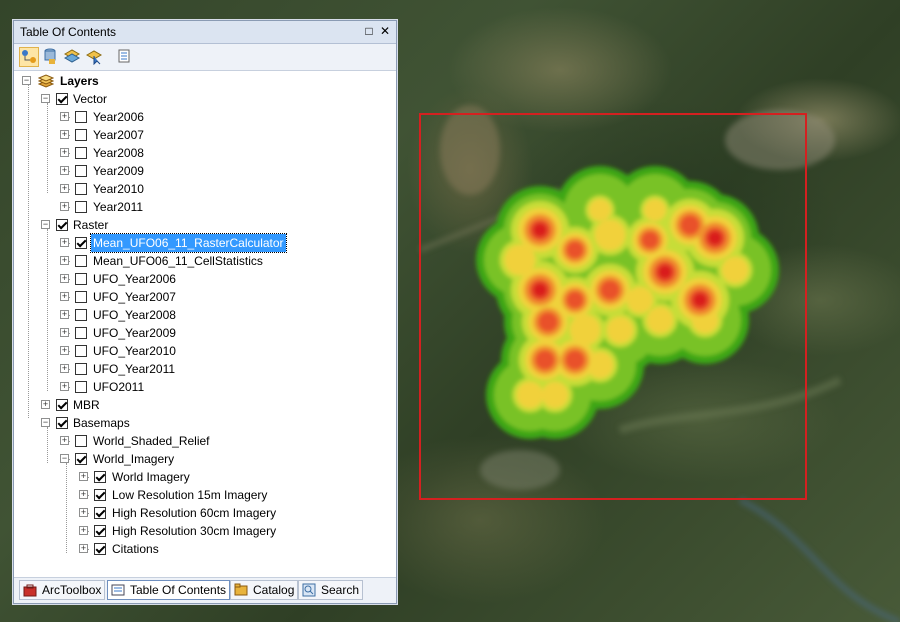  Describe the element at coordinates (118, 117) in the screenshot. I see `layer-label: Year2006` at that location.